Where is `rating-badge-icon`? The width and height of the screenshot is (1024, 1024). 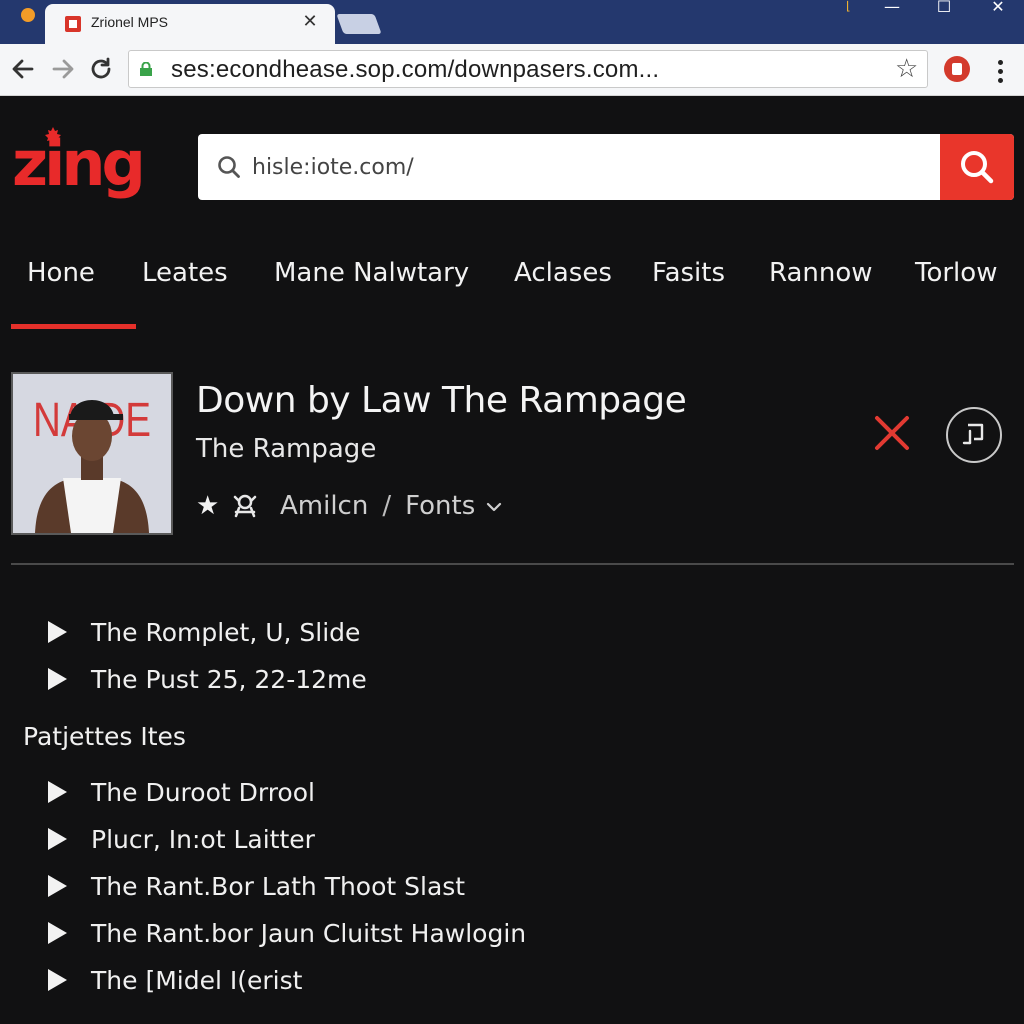
rating-badge-icon is located at coordinates (245, 506).